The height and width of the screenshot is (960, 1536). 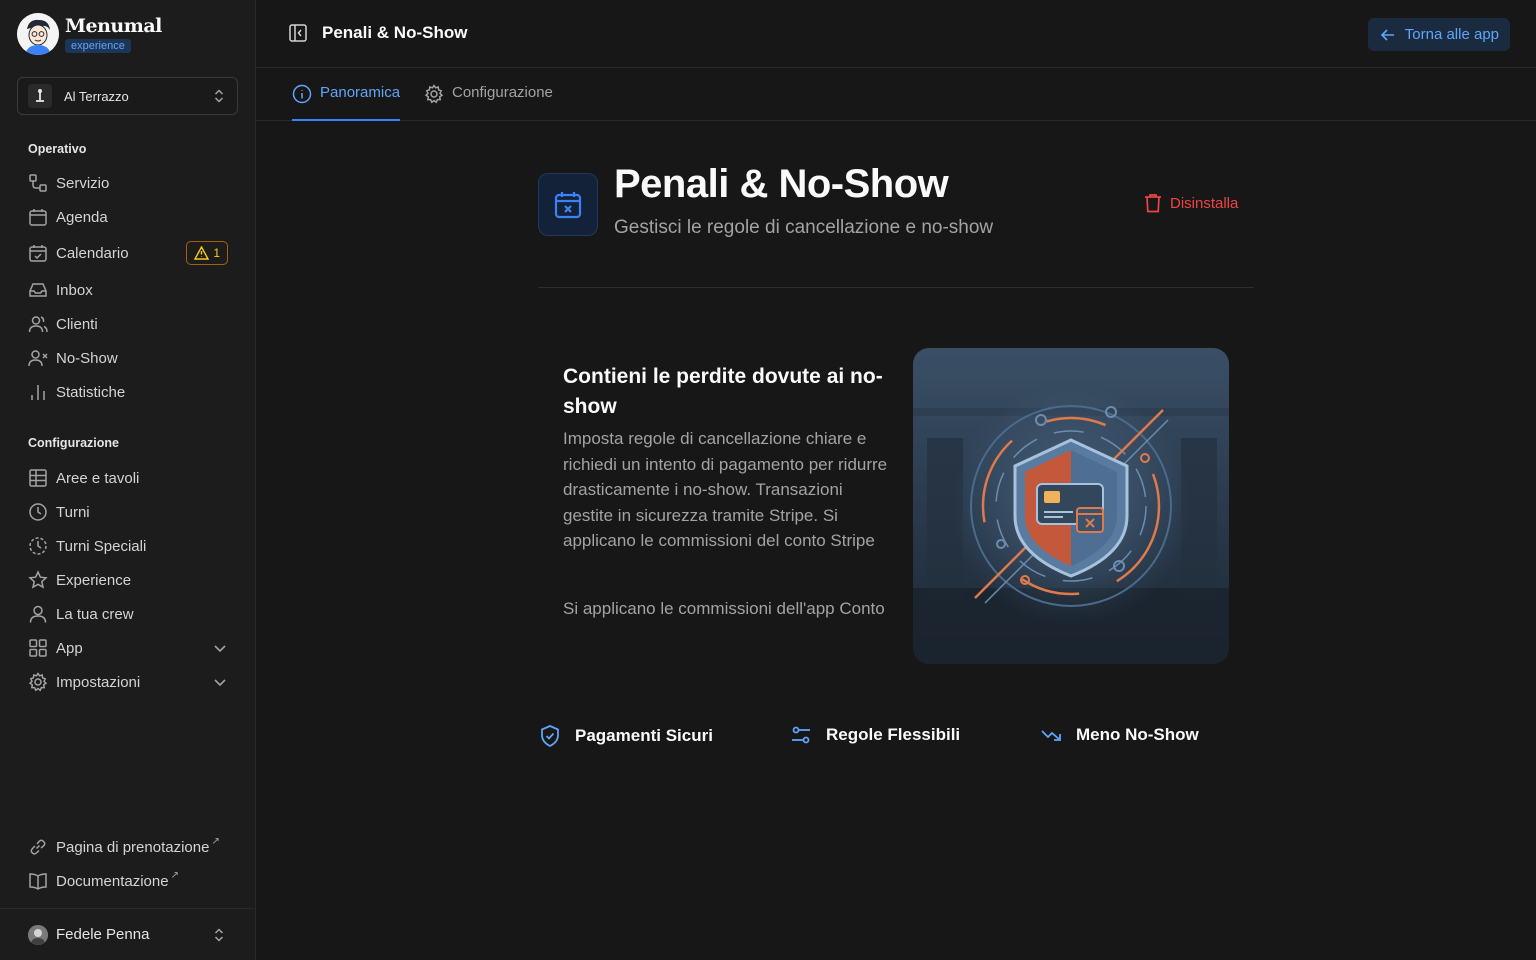 What do you see at coordinates (128, 217) in the screenshot?
I see `sidebar-item-agenda: Agenda` at bounding box center [128, 217].